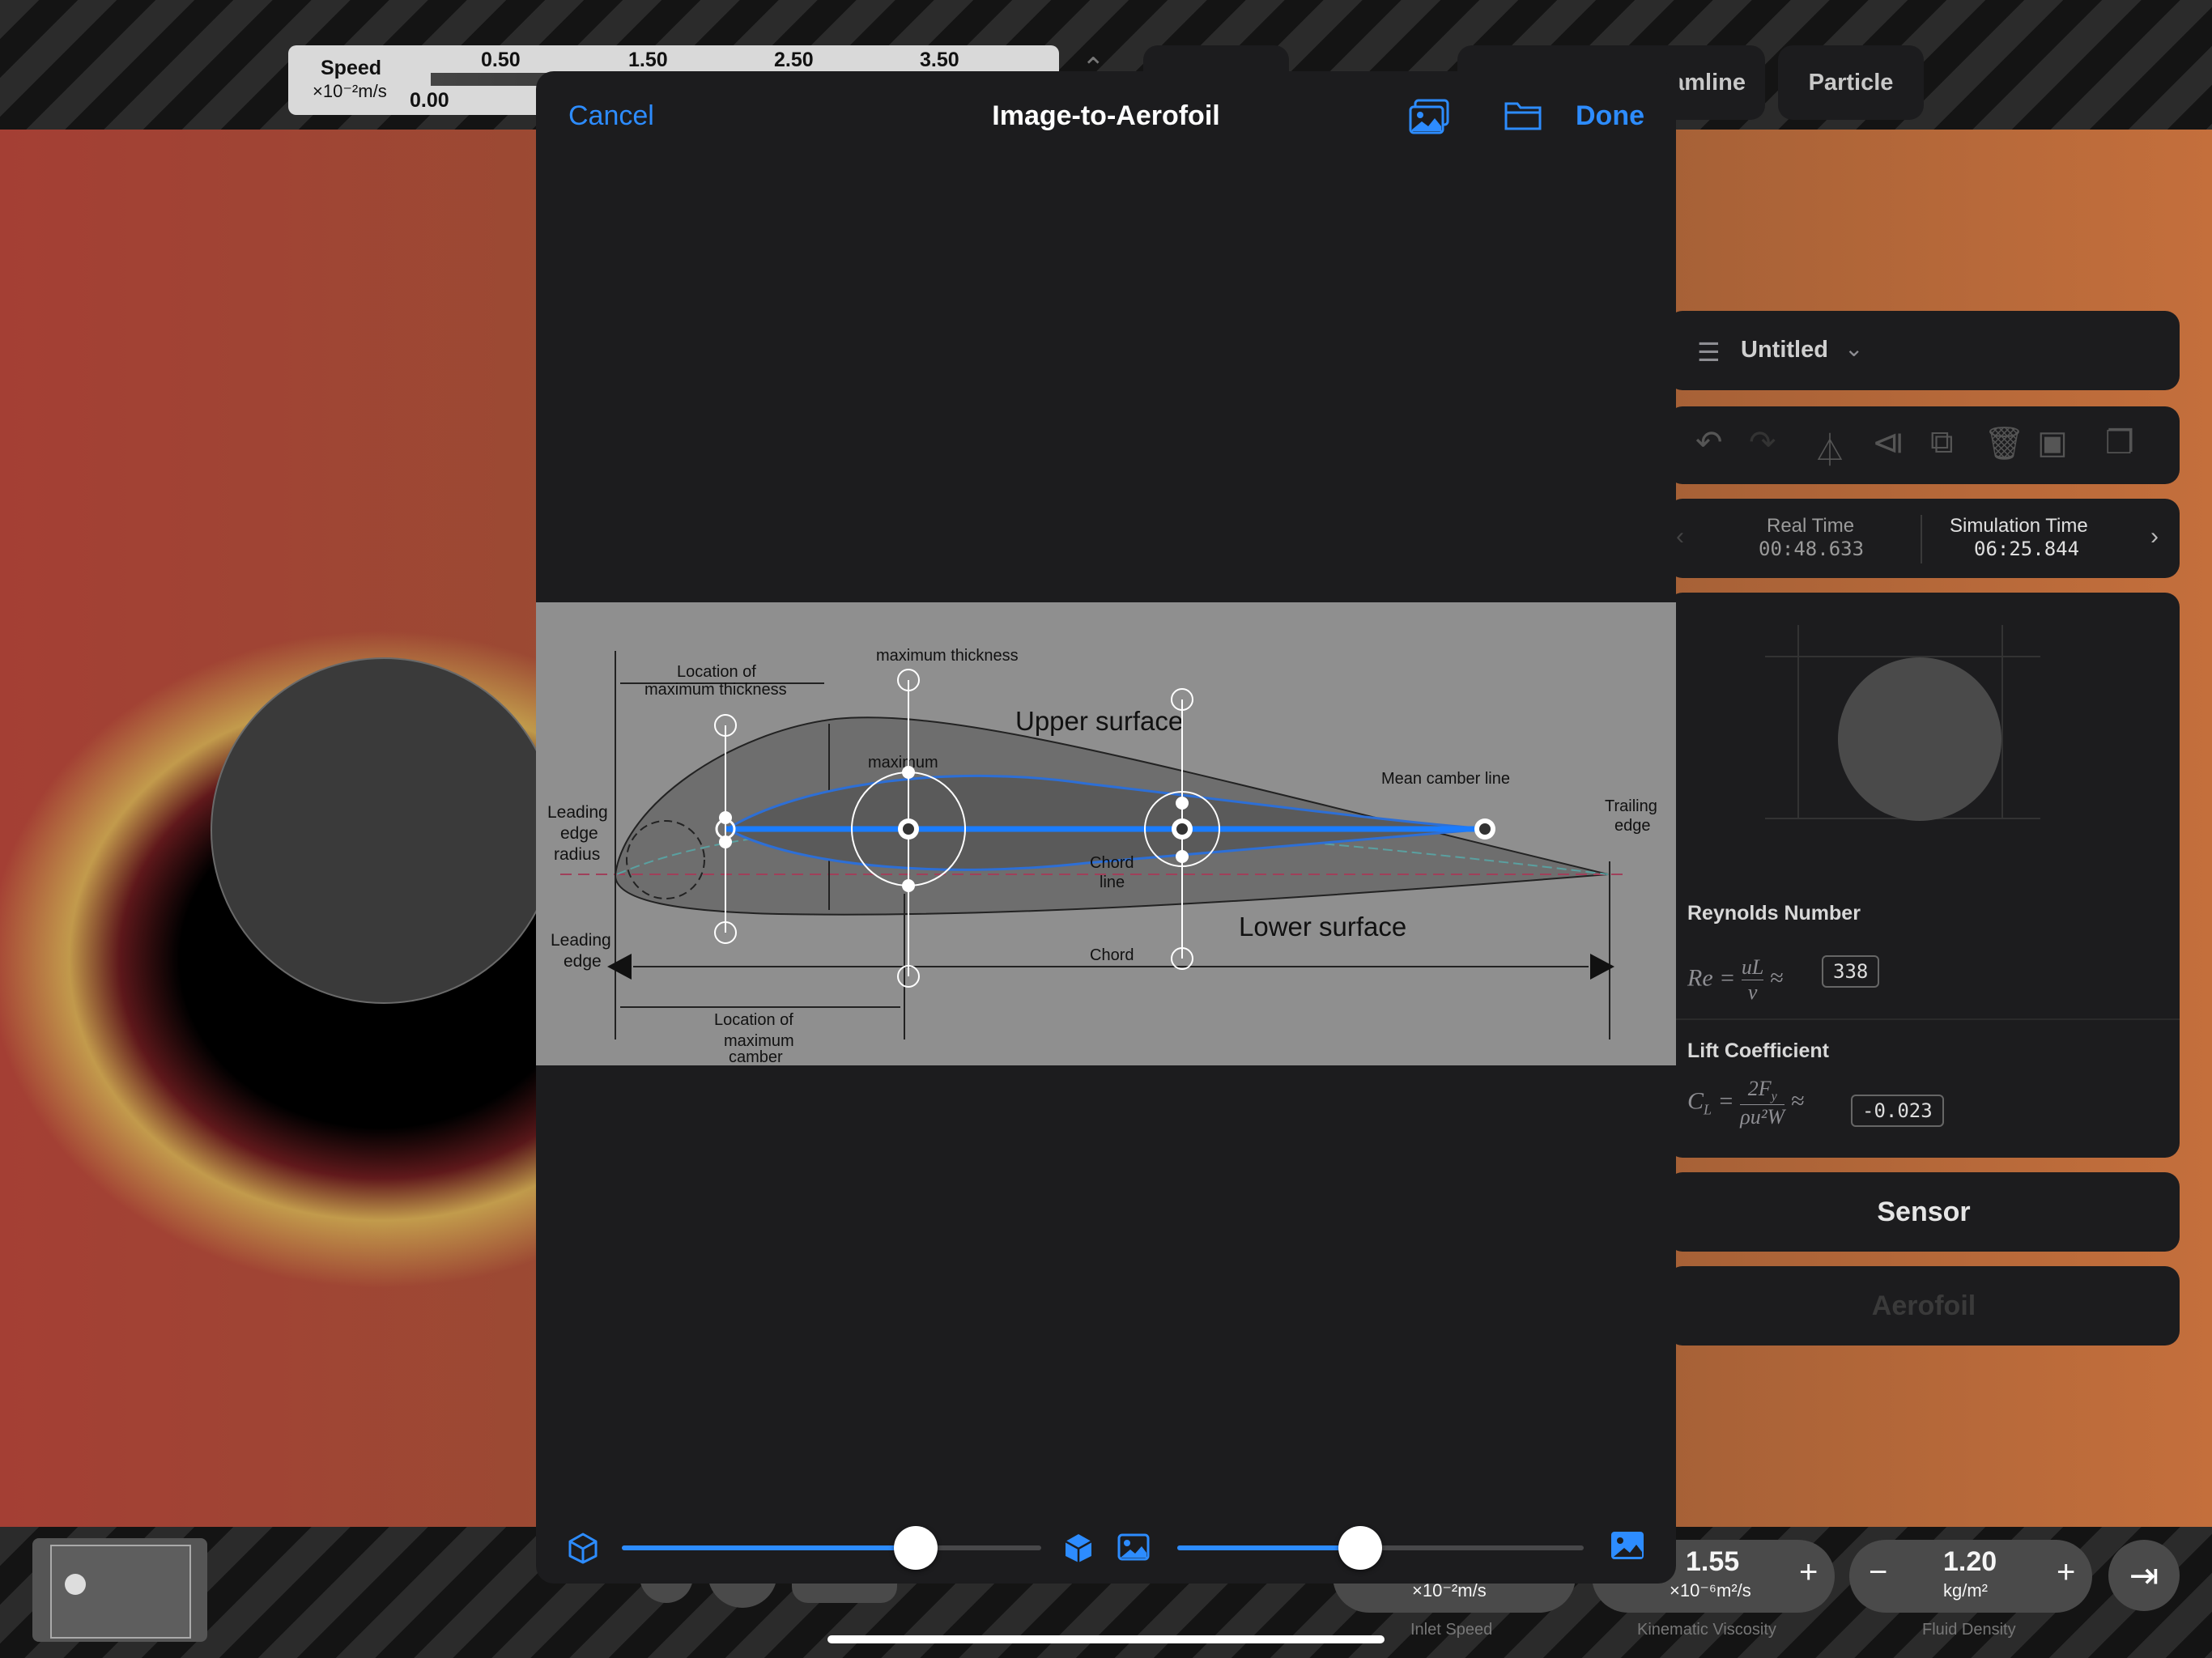 The height and width of the screenshot is (1658, 2212). I want to click on tab-particle-label: Particle, so click(1851, 82).